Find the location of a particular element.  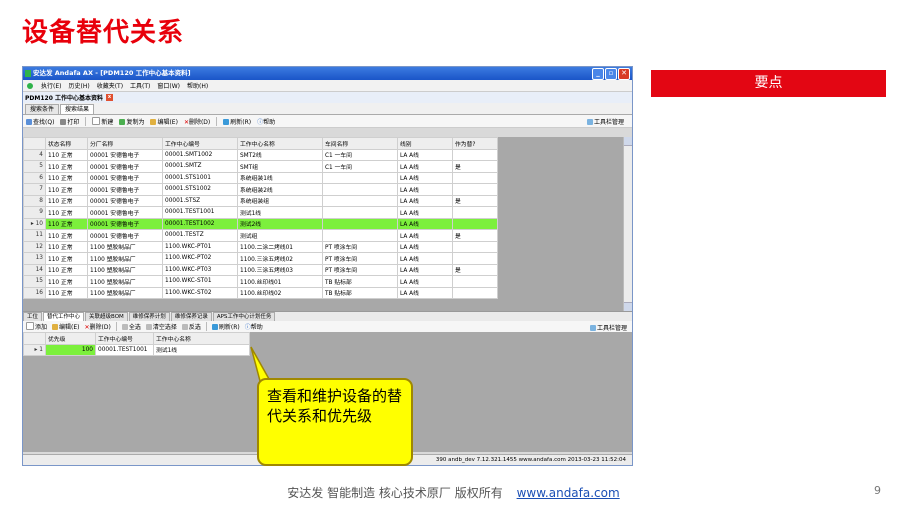

workcenter-table-row: 11 110 正常 00001 安德鲁电子 00001.TESTZ 测试组 LA A线是 is located at coordinates (260, 235).